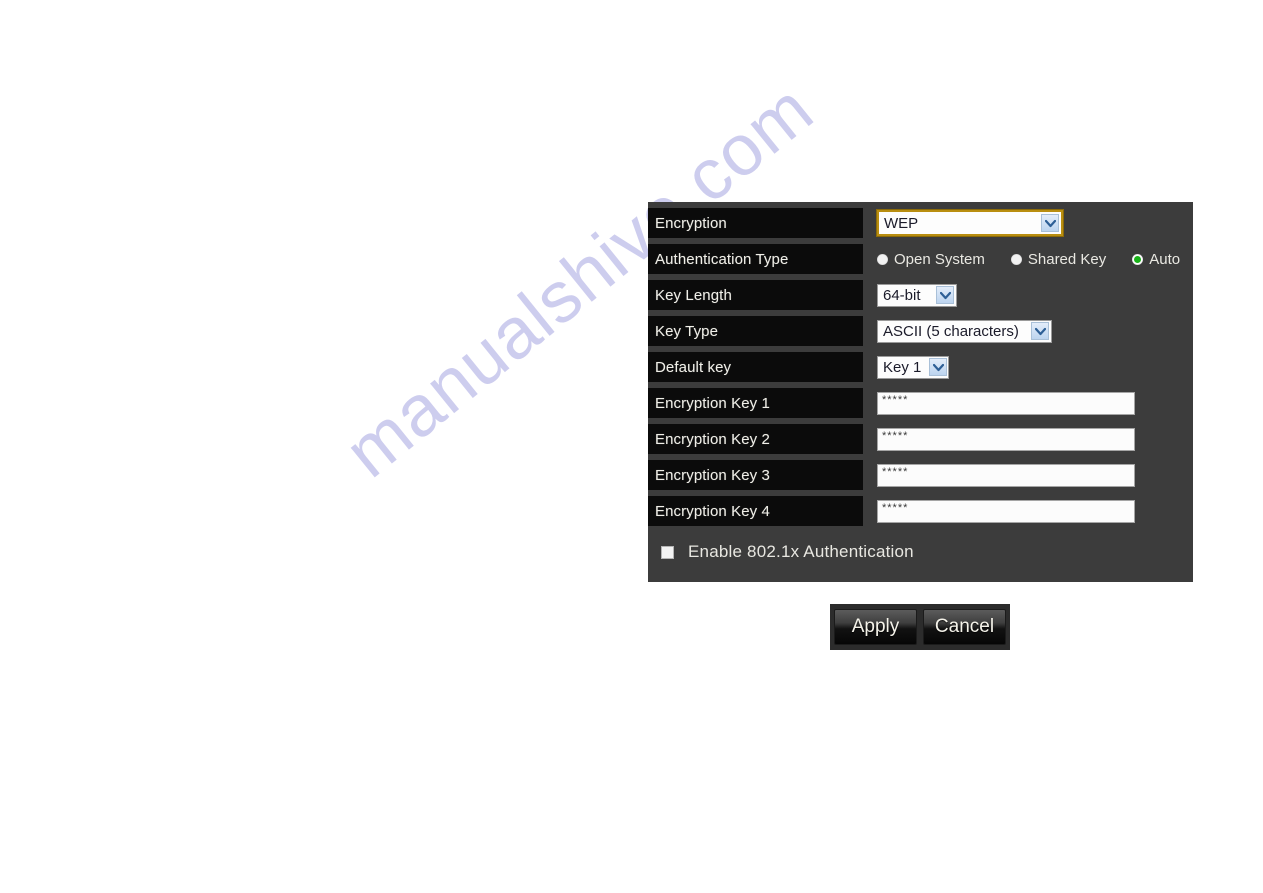  I want to click on field-encryption: WEP, so click(1028, 223).